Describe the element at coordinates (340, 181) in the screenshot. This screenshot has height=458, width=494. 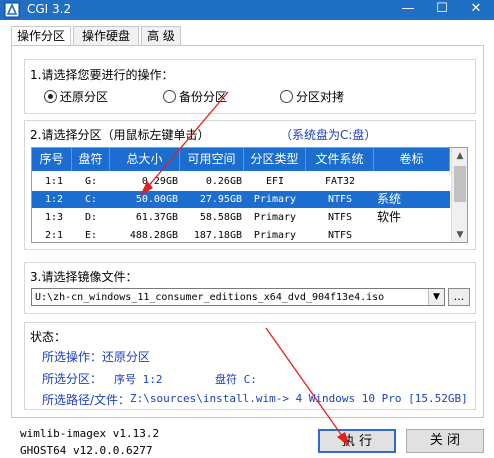
I see `cell-fs: FAT32` at that location.